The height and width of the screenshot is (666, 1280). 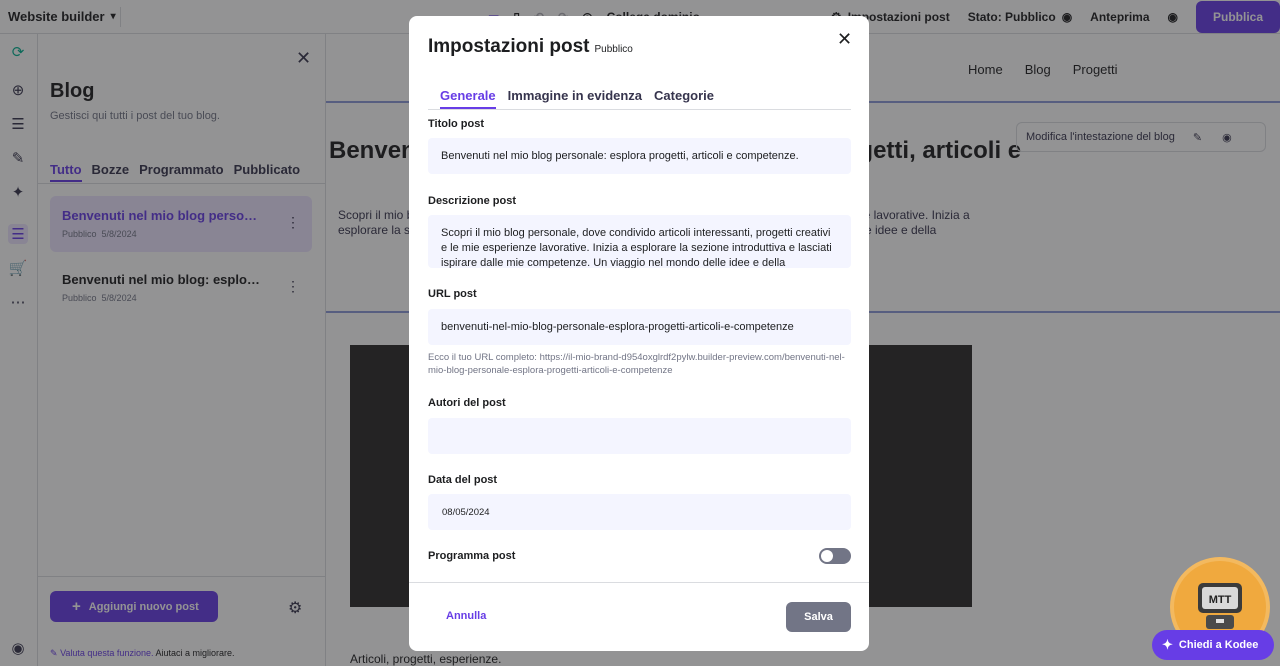 I want to click on schedule-toggle, so click(x=835, y=556).